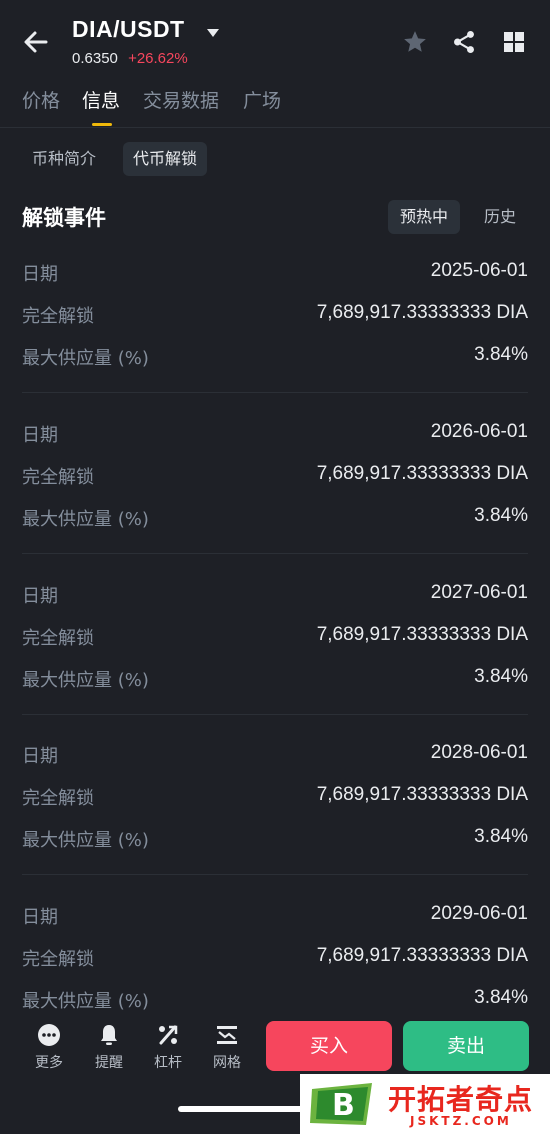 The image size is (550, 1134). I want to click on tab-price: 价格, so click(41, 99).